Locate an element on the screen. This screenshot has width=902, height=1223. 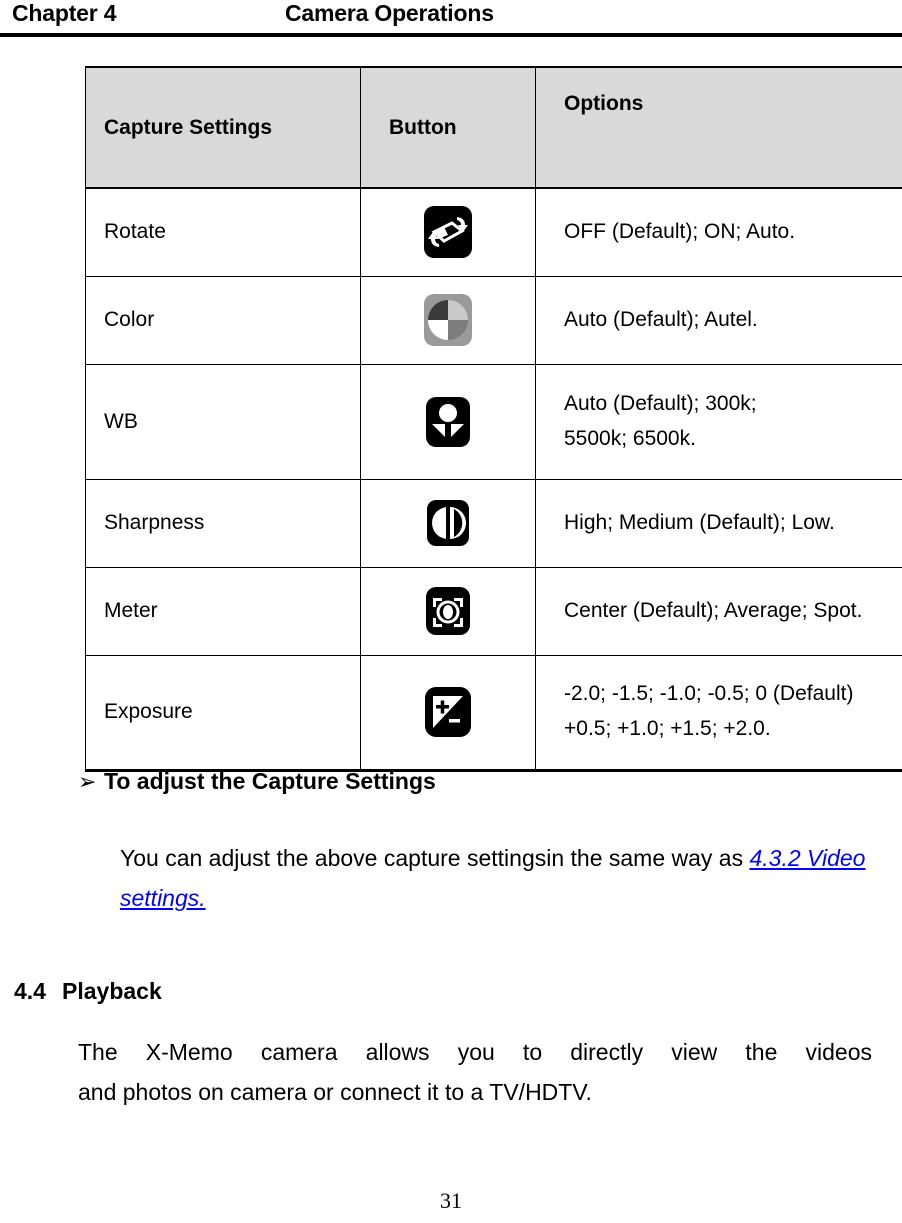
setting-options: Auto (Default); 300k; 5500k; 6500k. is located at coordinates (718, 421).